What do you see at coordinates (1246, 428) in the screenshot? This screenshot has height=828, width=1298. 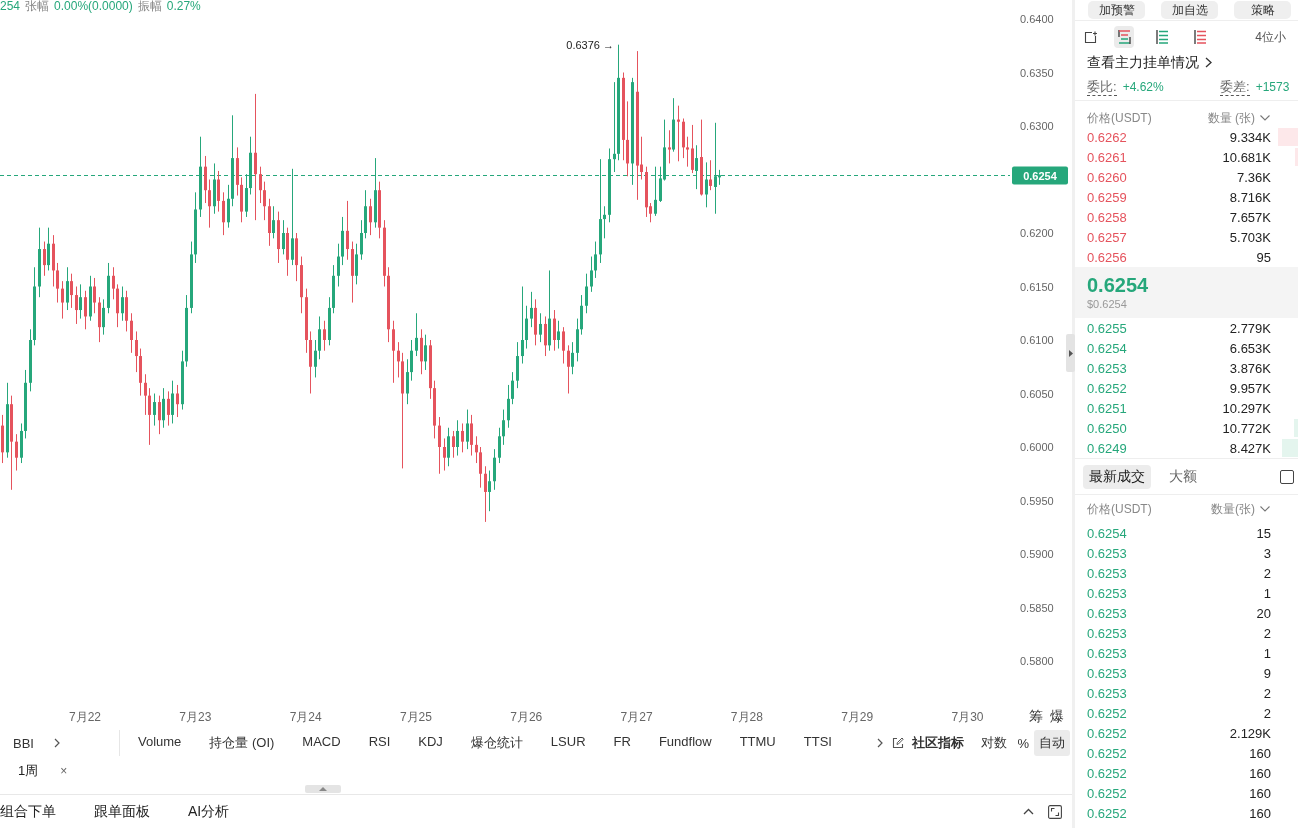 I see `order-quantity: 10.772K` at bounding box center [1246, 428].